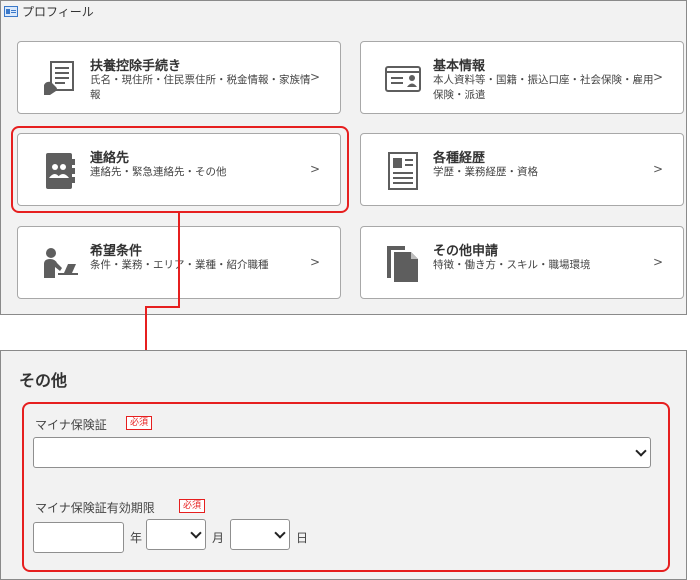 This screenshot has width=700, height=580. Describe the element at coordinates (201, 265) in the screenshot. I see `card-subtitle: 条件・業務・エリア・業種・紹介職種` at that location.